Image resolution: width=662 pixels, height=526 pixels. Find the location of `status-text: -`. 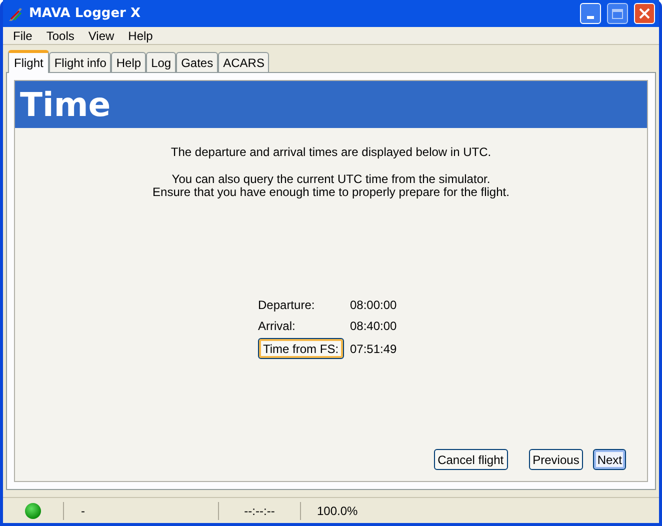

status-text: - is located at coordinates (83, 511).